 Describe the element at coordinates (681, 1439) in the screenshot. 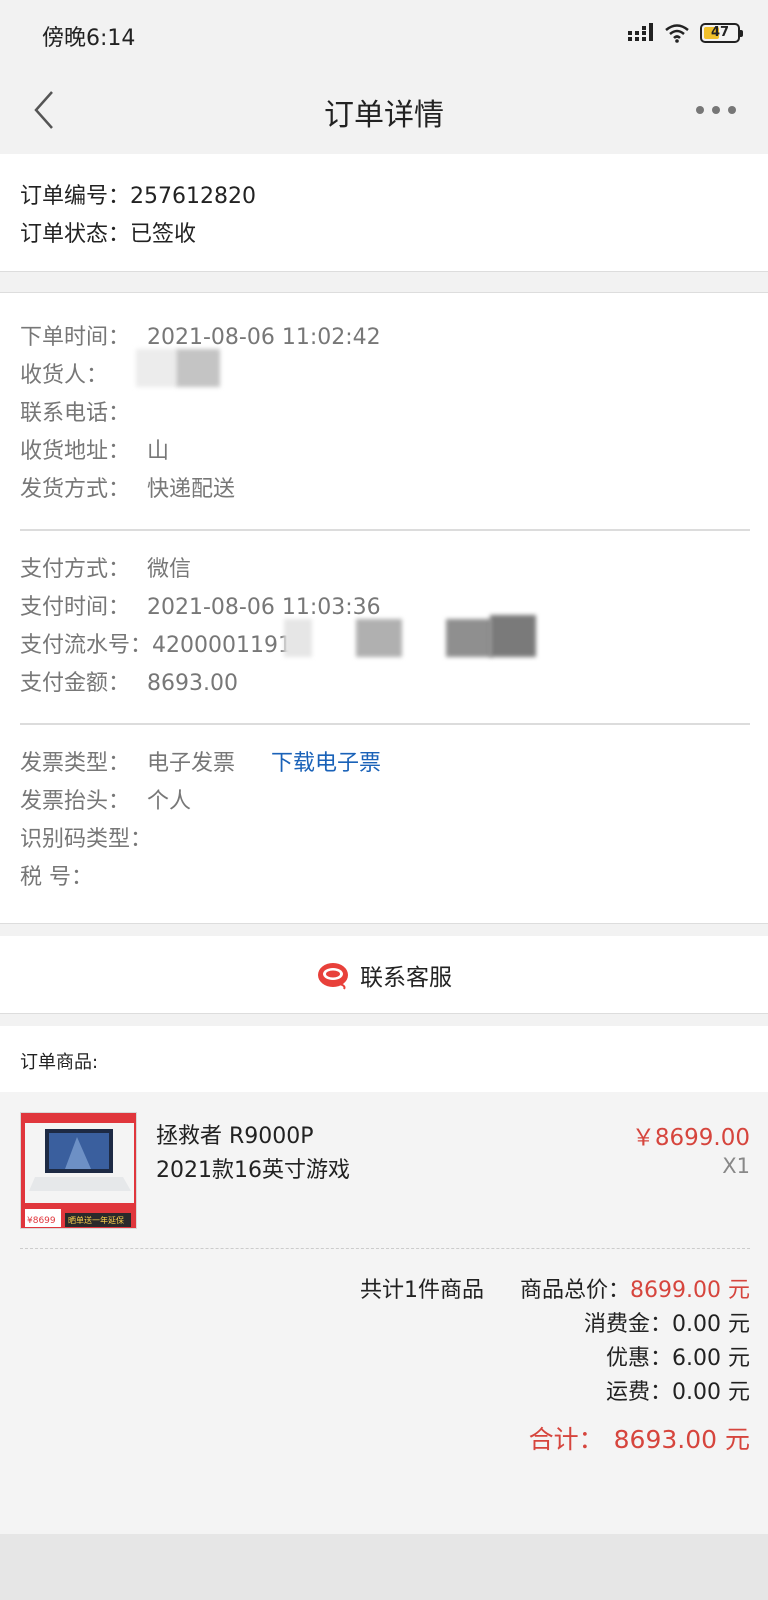

I see `total-value: 8693.00 元` at that location.